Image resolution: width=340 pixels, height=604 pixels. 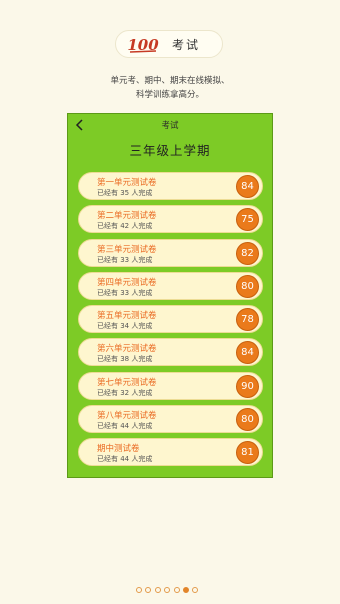 What do you see at coordinates (170, 88) in the screenshot?
I see `feature-description: 单元考、期中、期末在线模拟、 科学训练拿高分。` at bounding box center [170, 88].